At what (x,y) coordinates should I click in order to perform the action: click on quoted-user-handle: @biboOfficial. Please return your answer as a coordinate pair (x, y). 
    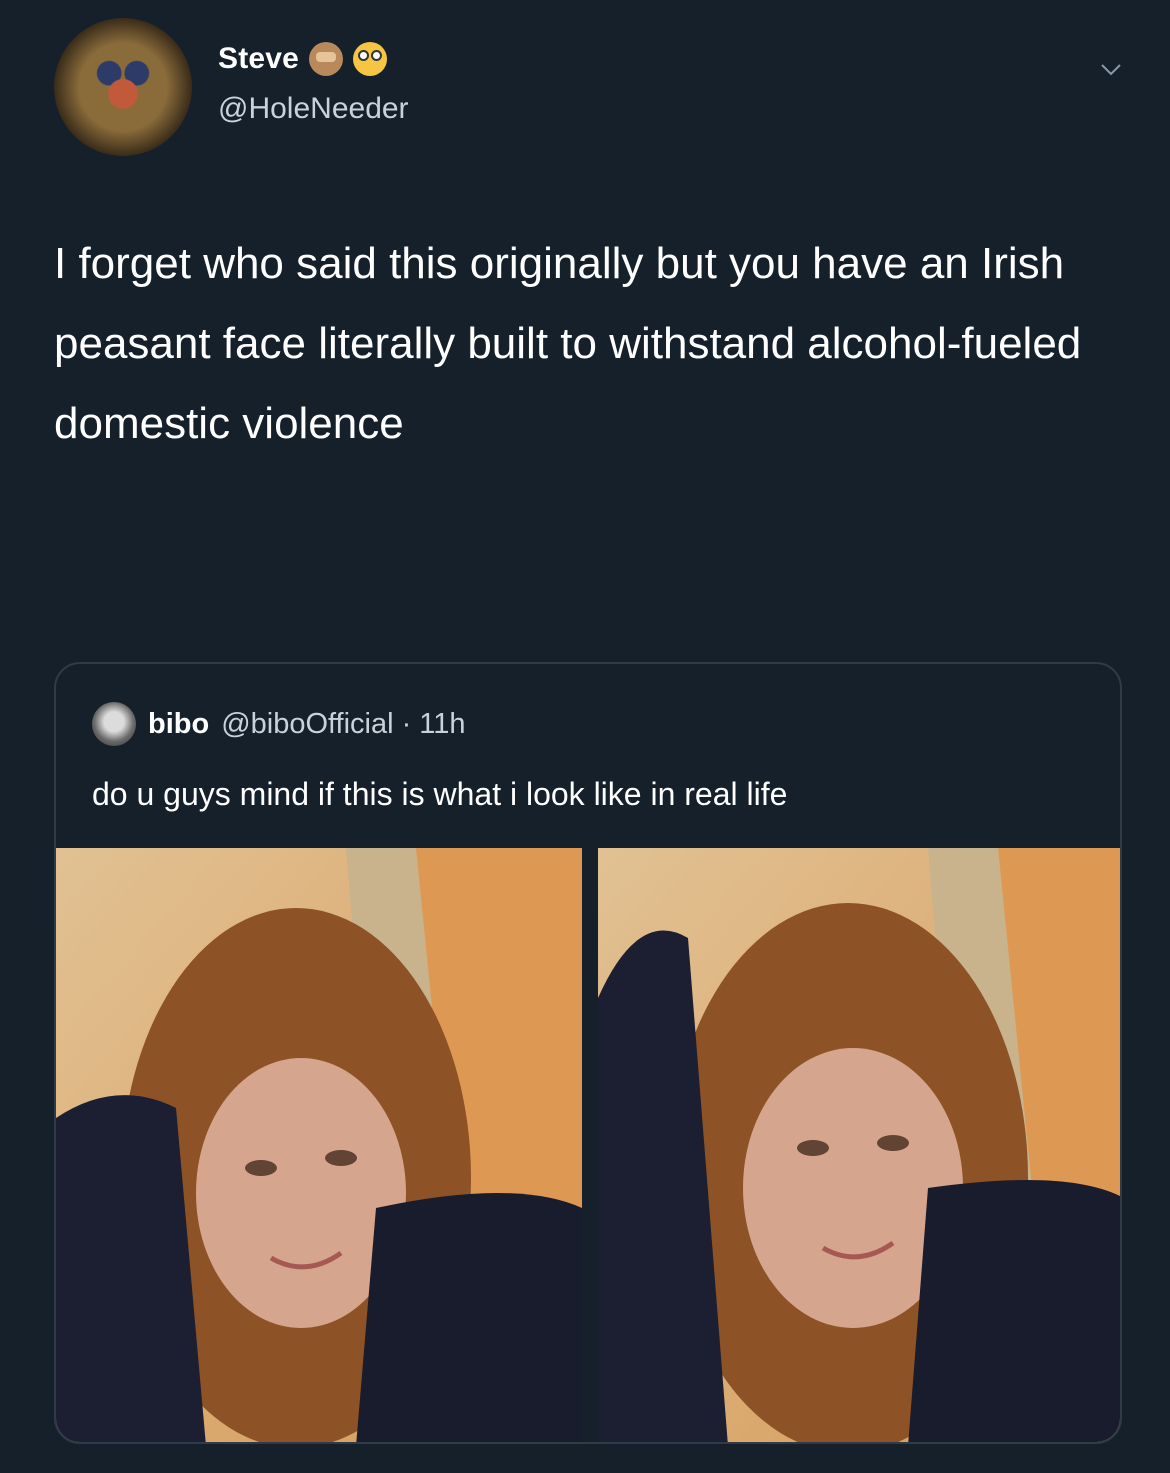
    Looking at the image, I should click on (307, 724).